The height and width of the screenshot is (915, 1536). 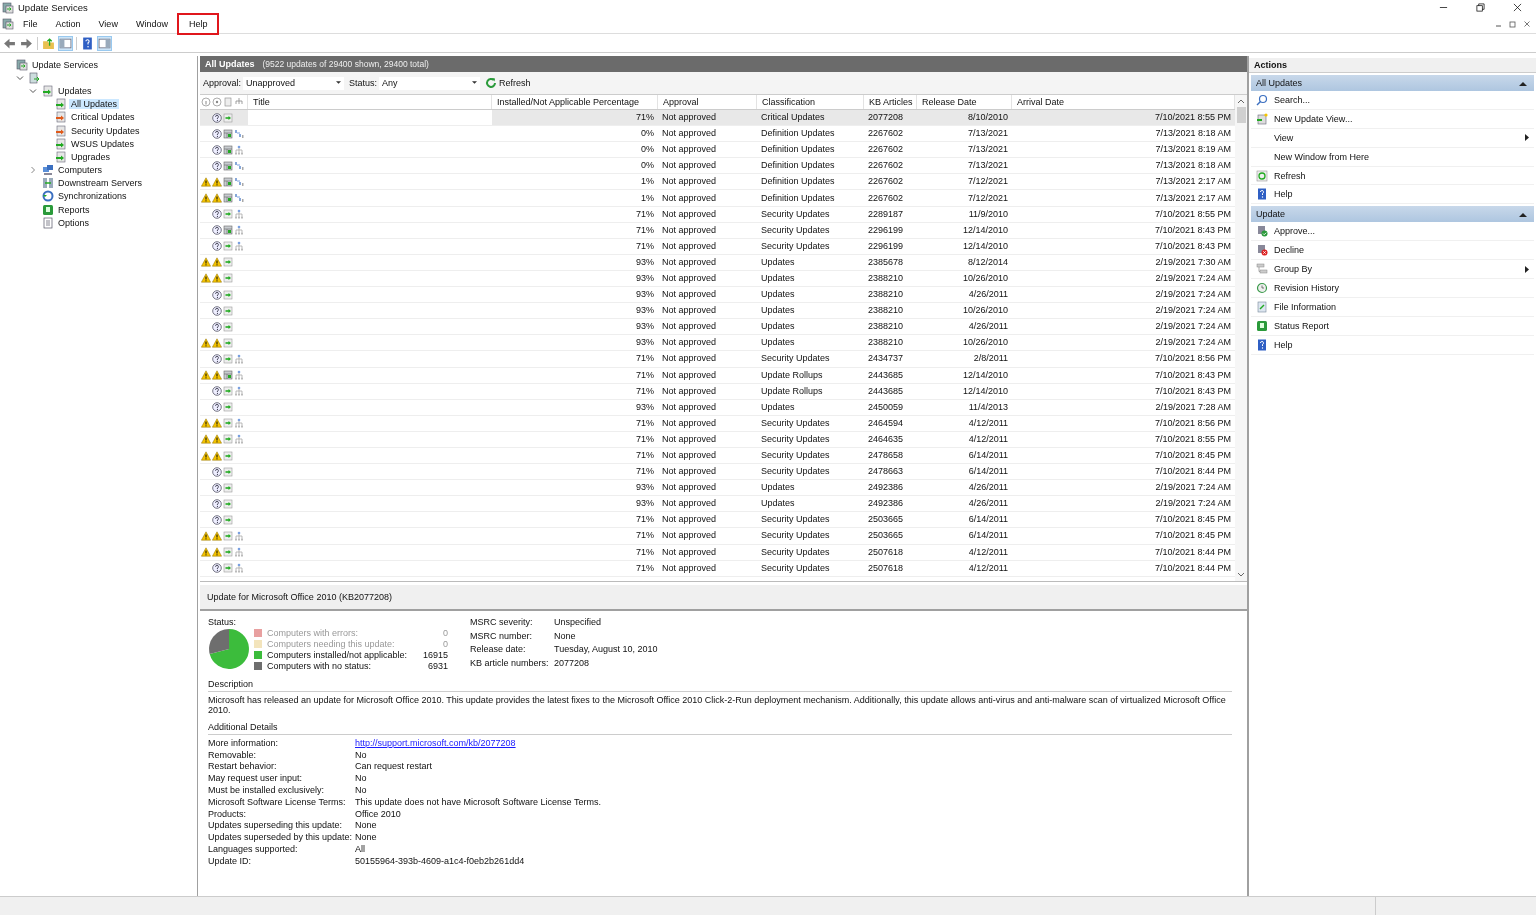 What do you see at coordinates (1401, 325) in the screenshot?
I see `action-link: Status Report` at bounding box center [1401, 325].